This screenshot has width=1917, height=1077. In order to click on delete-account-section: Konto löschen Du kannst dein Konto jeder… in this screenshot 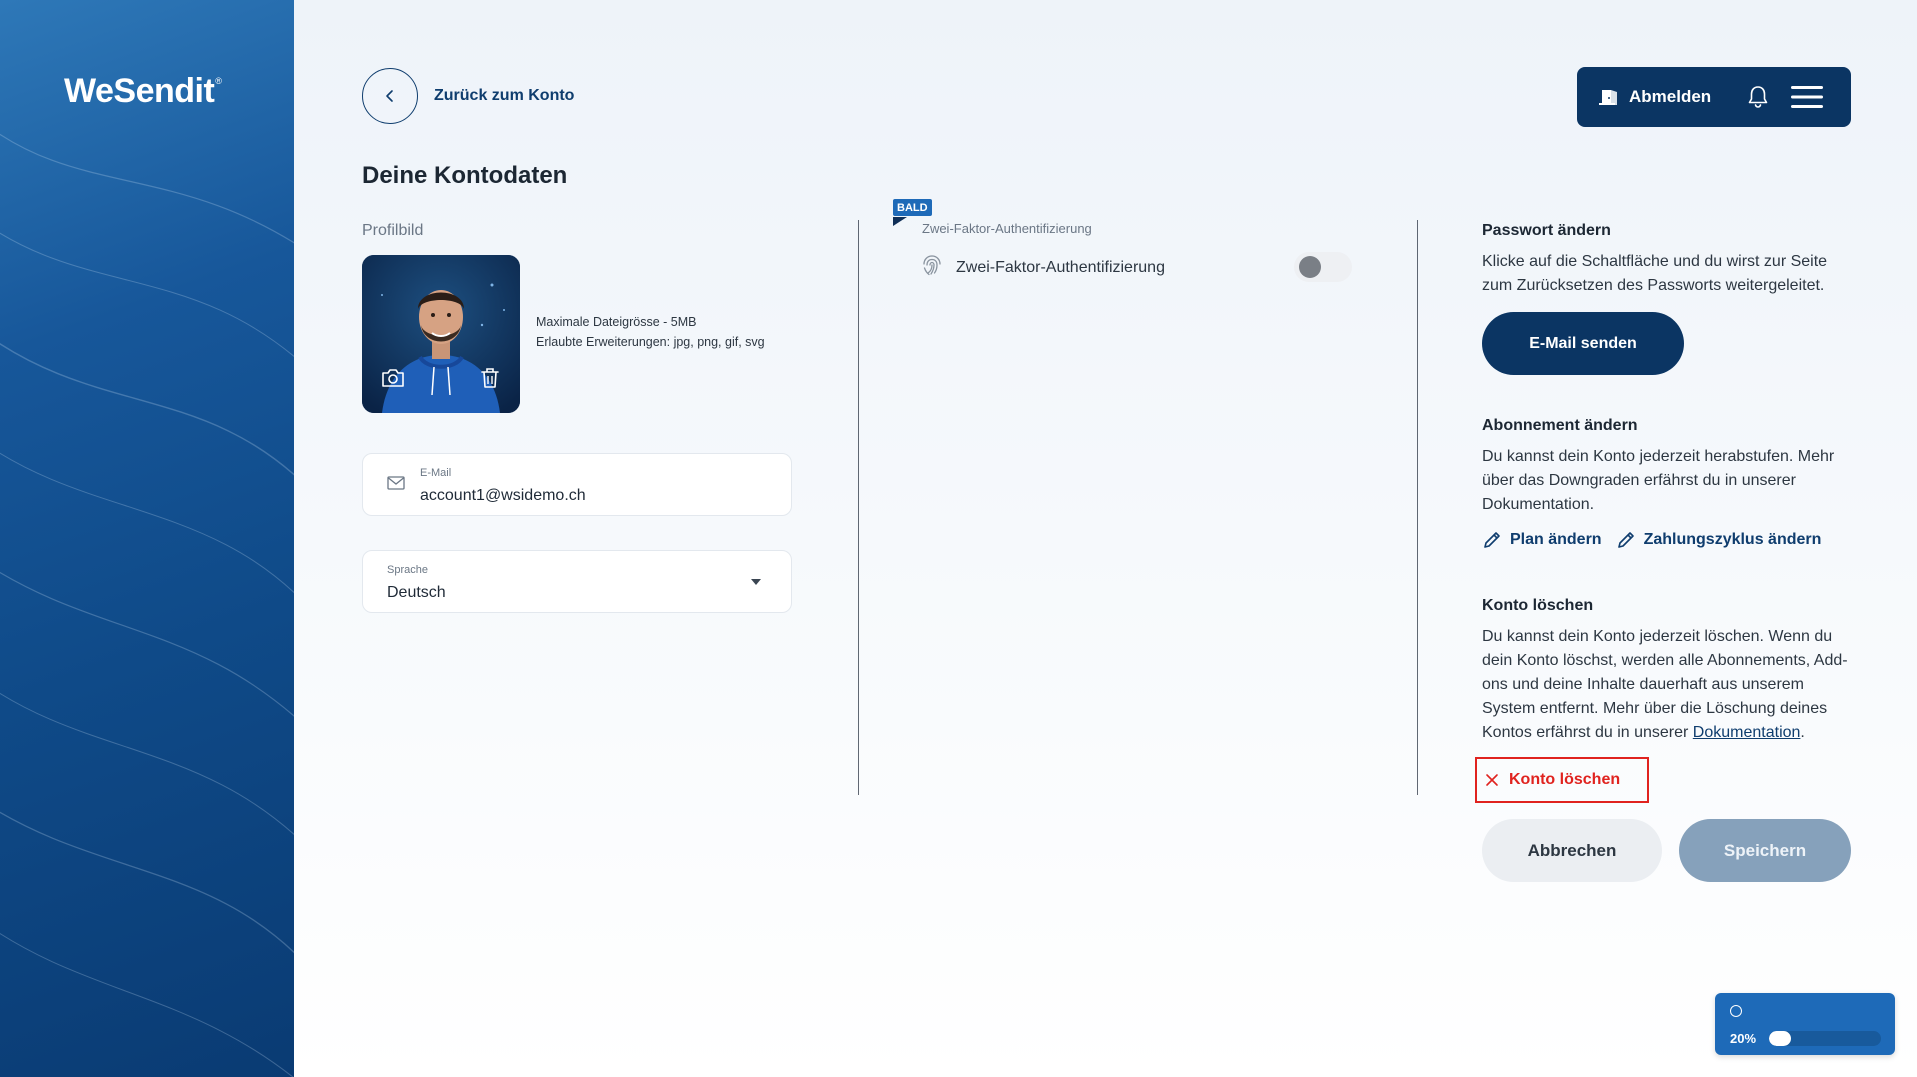, I will do `click(1668, 671)`.